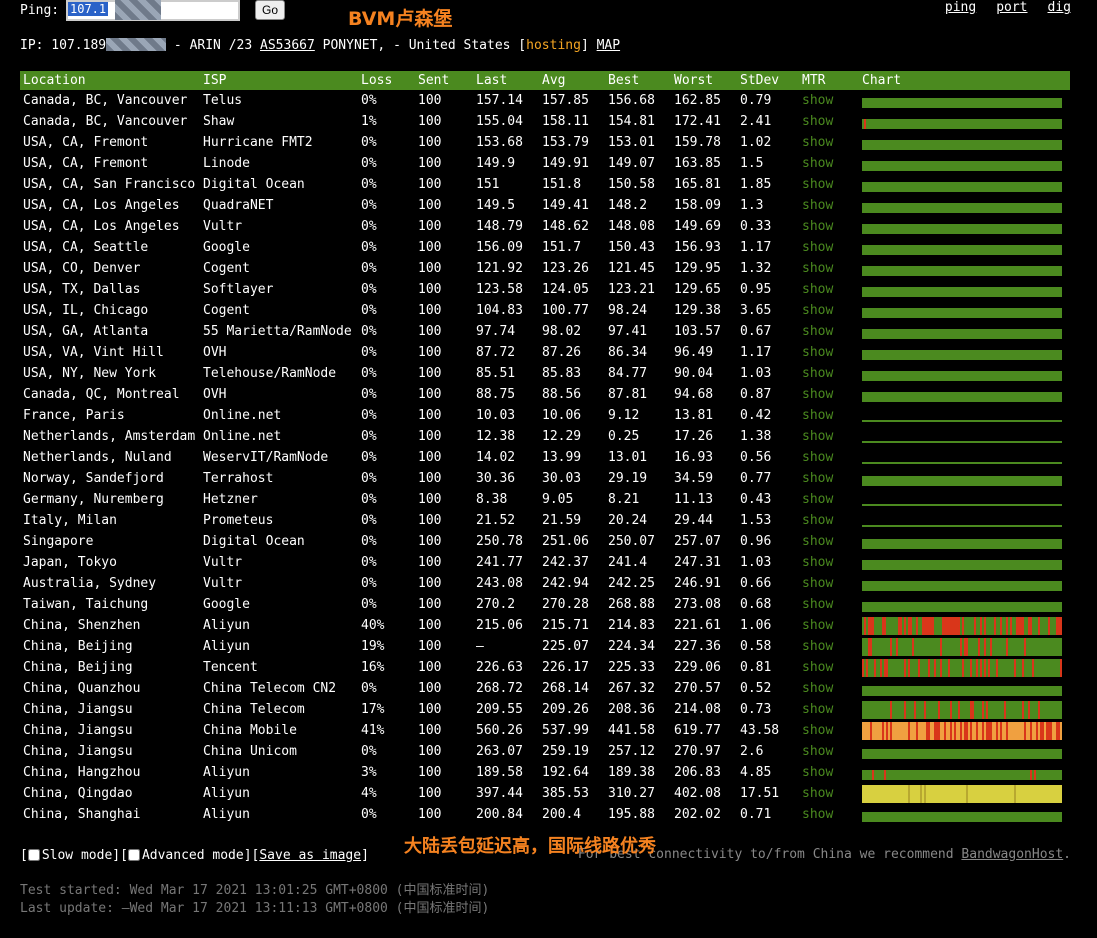  What do you see at coordinates (697, 310) in the screenshot?
I see `cell-worst: 129.38` at bounding box center [697, 310].